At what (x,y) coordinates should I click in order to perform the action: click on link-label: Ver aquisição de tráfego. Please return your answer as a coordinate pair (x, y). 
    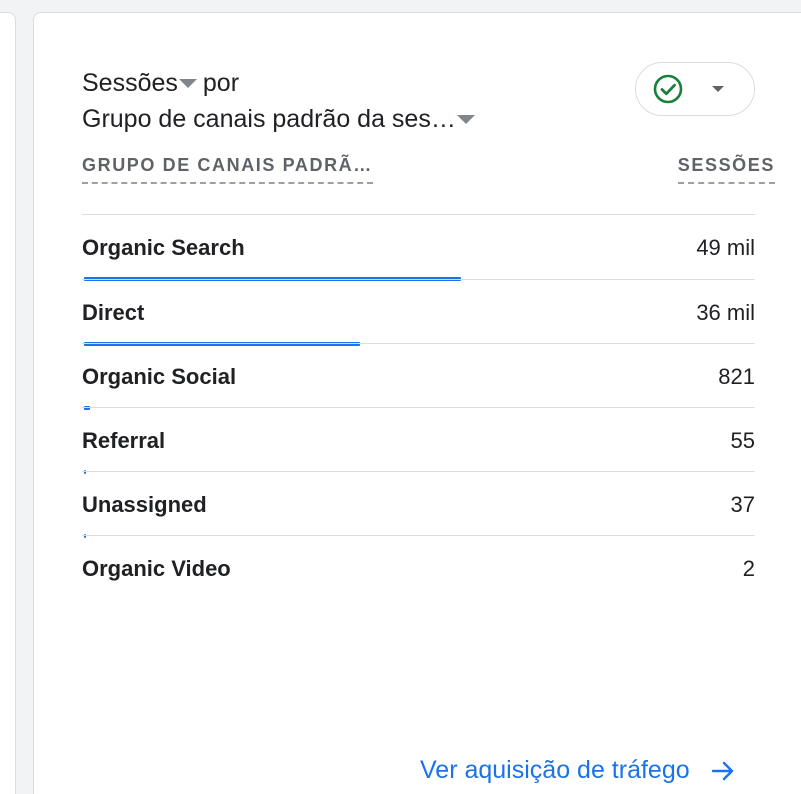
    Looking at the image, I should click on (555, 770).